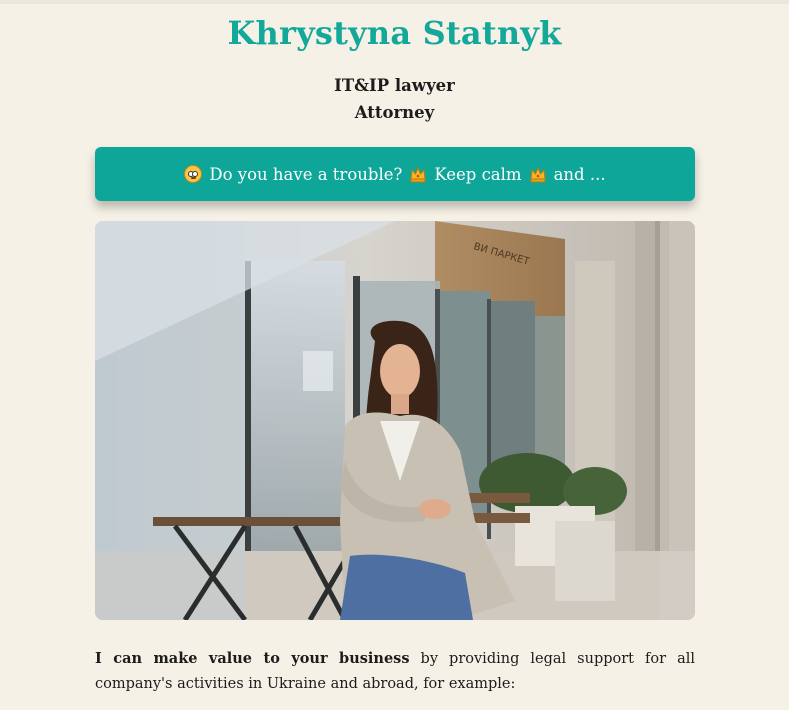 The width and height of the screenshot is (789, 710). What do you see at coordinates (394, 85) in the screenshot?
I see `role-title: IT&IP lawyer` at bounding box center [394, 85].